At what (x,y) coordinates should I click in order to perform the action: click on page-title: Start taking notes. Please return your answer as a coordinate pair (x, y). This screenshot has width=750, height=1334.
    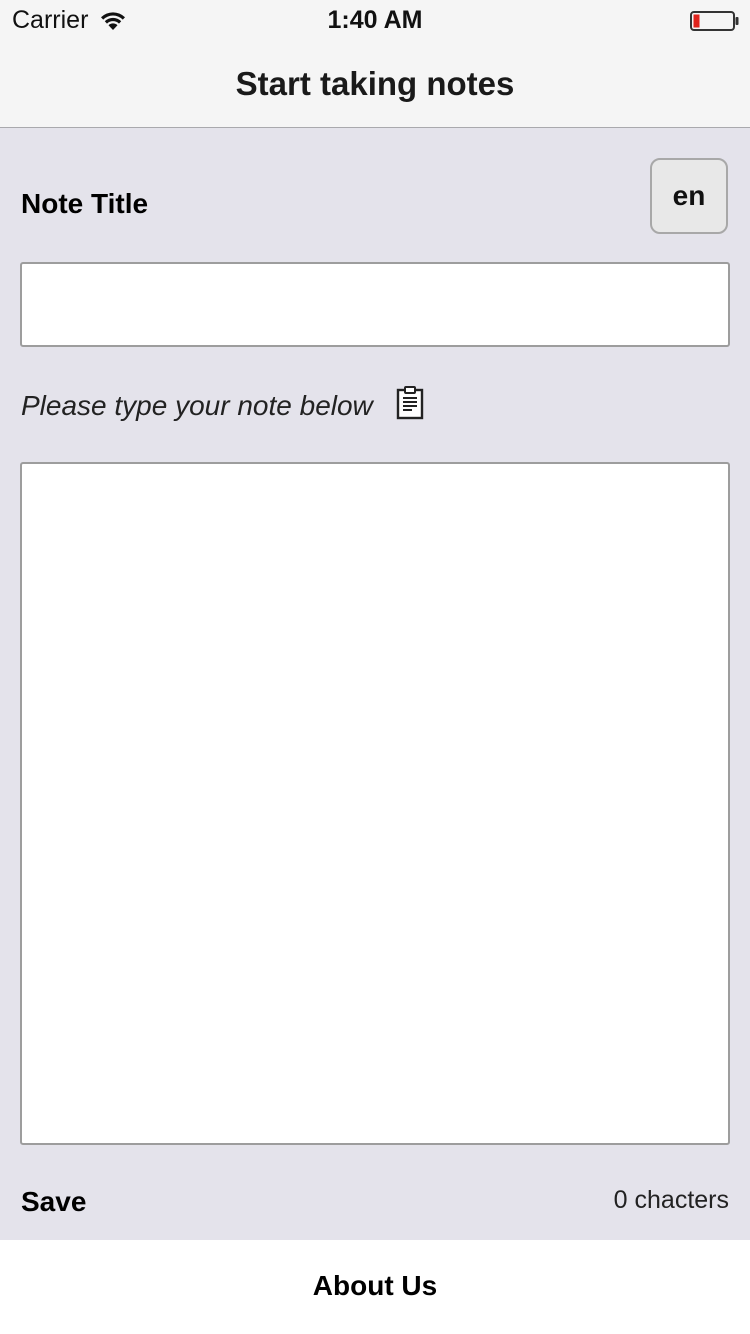
    Looking at the image, I should click on (375, 83).